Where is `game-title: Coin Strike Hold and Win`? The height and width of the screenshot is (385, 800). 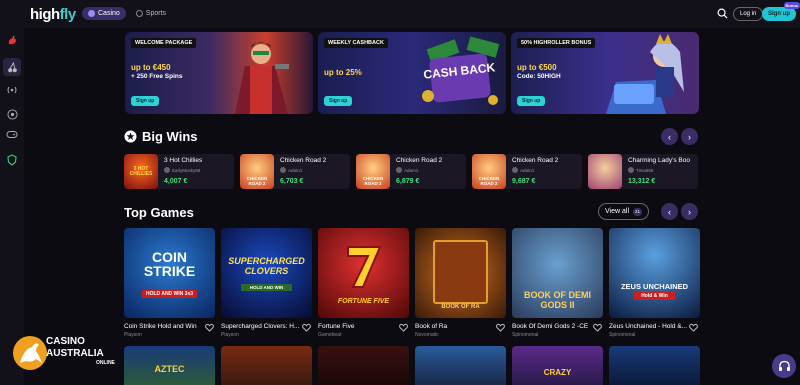 game-title: Coin Strike Hold and Win is located at coordinates (163, 326).